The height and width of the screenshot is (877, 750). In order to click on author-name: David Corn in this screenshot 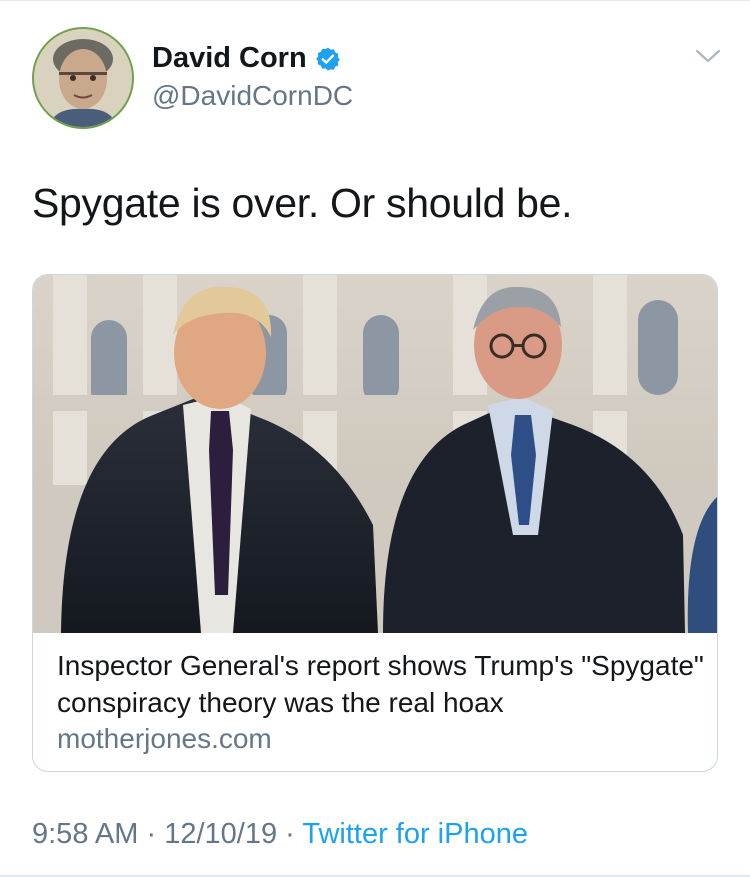, I will do `click(229, 58)`.